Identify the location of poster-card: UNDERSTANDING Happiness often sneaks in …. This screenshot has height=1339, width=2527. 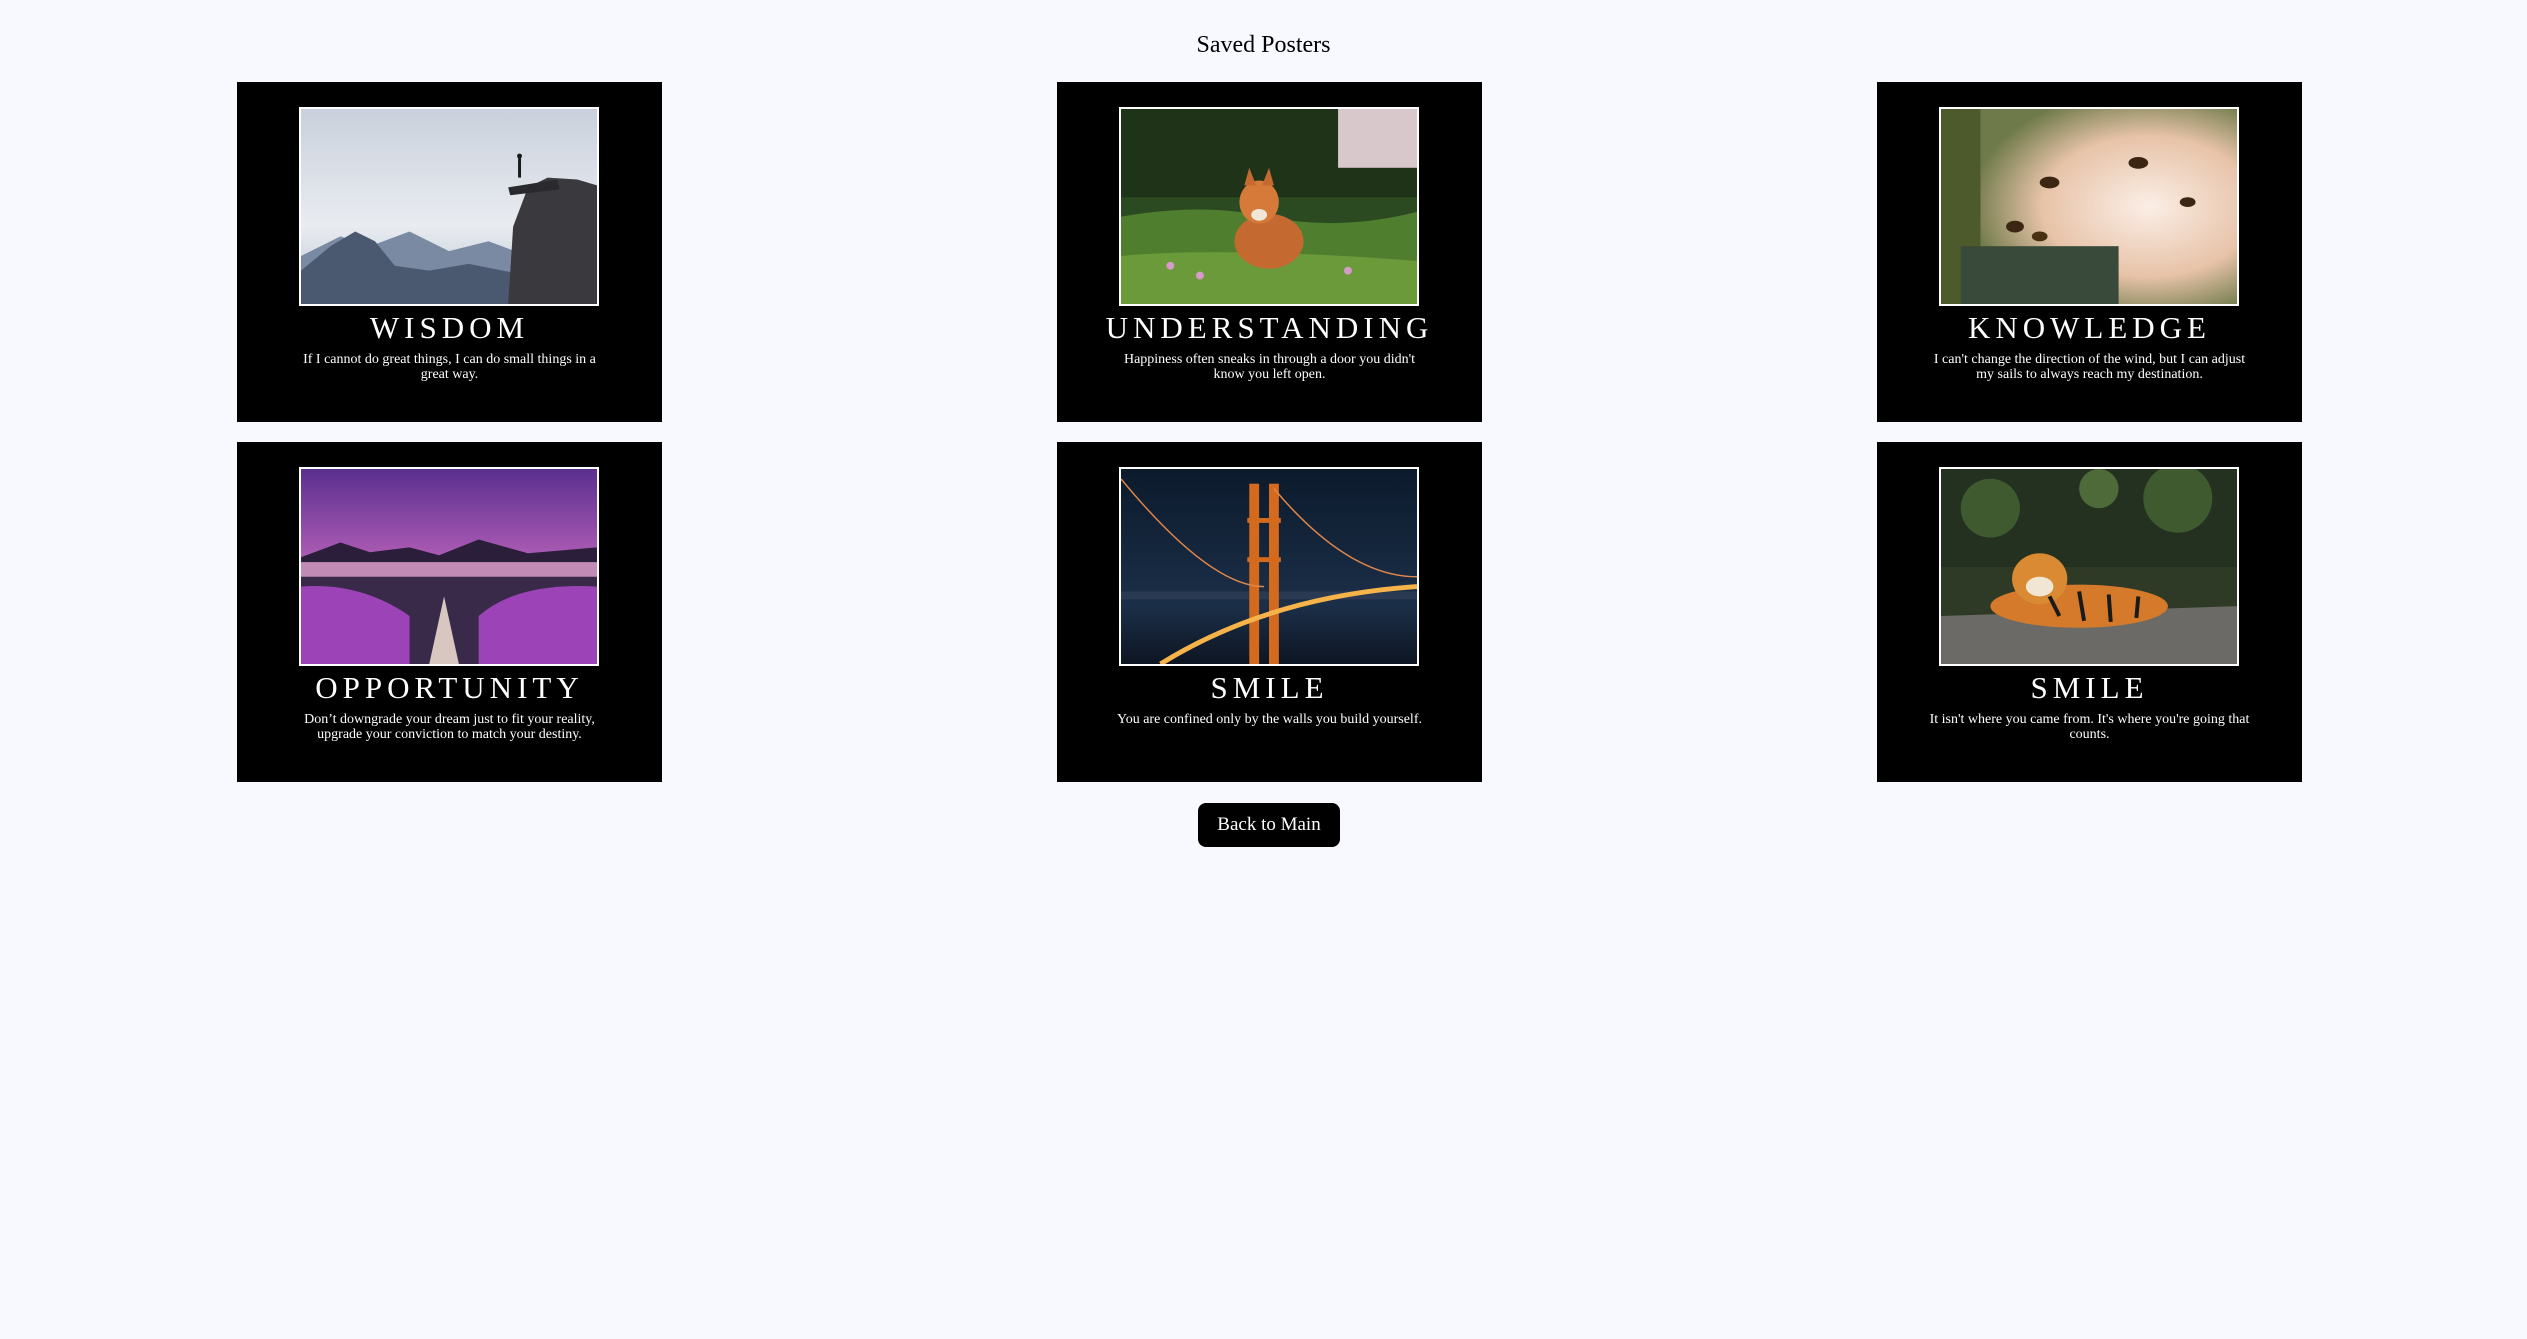
(1269, 252).